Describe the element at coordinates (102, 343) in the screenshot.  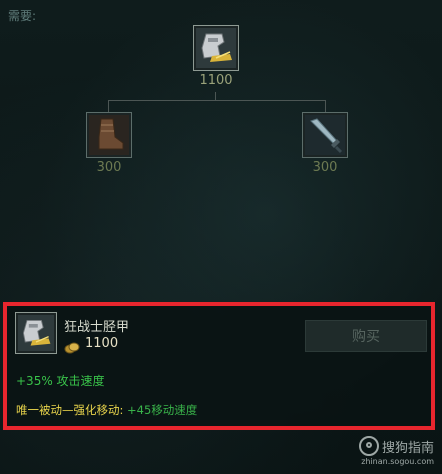
I see `item-cost: 1100` at that location.